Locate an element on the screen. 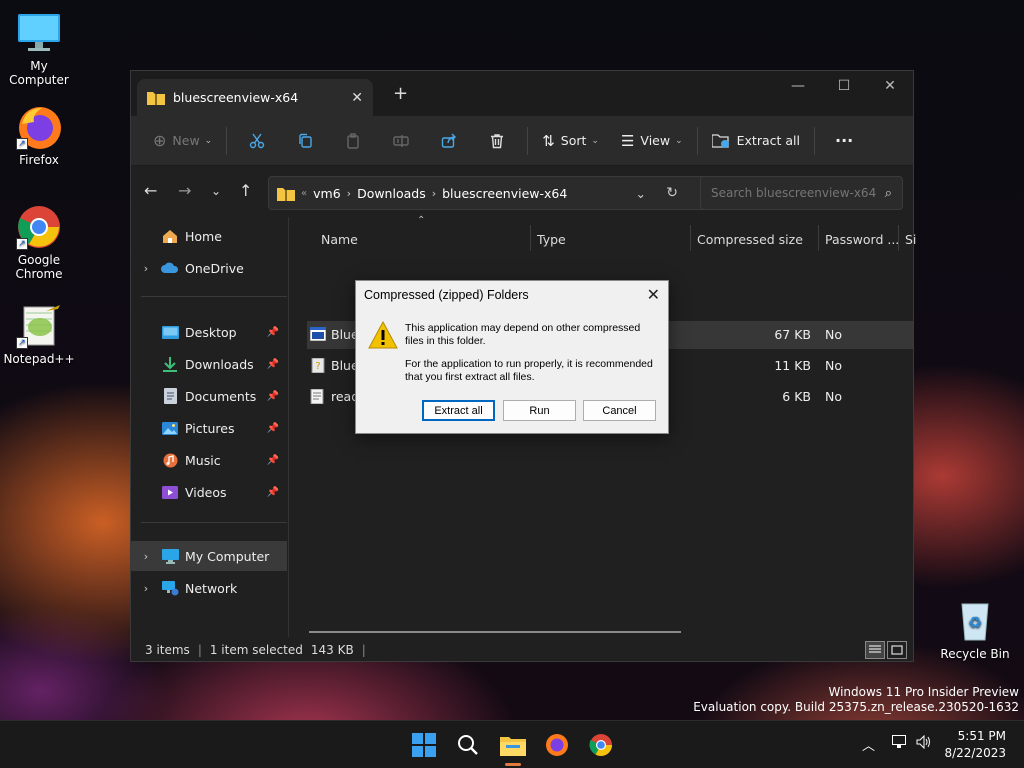 The height and width of the screenshot is (768, 1024). sidebar-item-pictures: Pictures 📌 is located at coordinates (209, 428).